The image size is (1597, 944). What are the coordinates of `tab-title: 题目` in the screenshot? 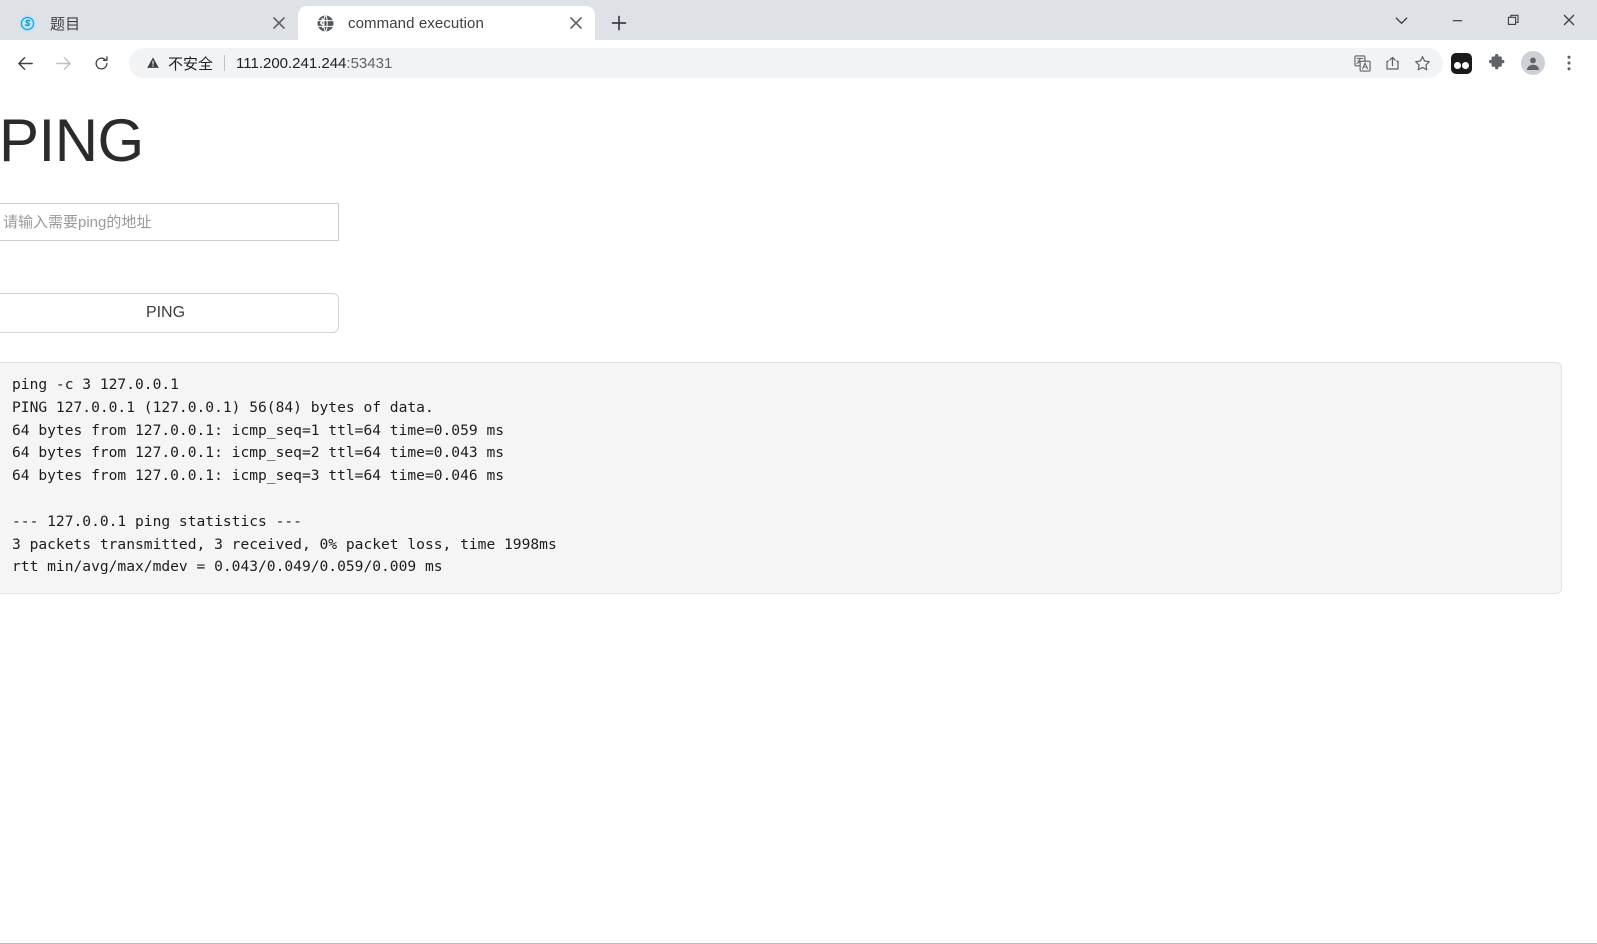 It's located at (65, 24).